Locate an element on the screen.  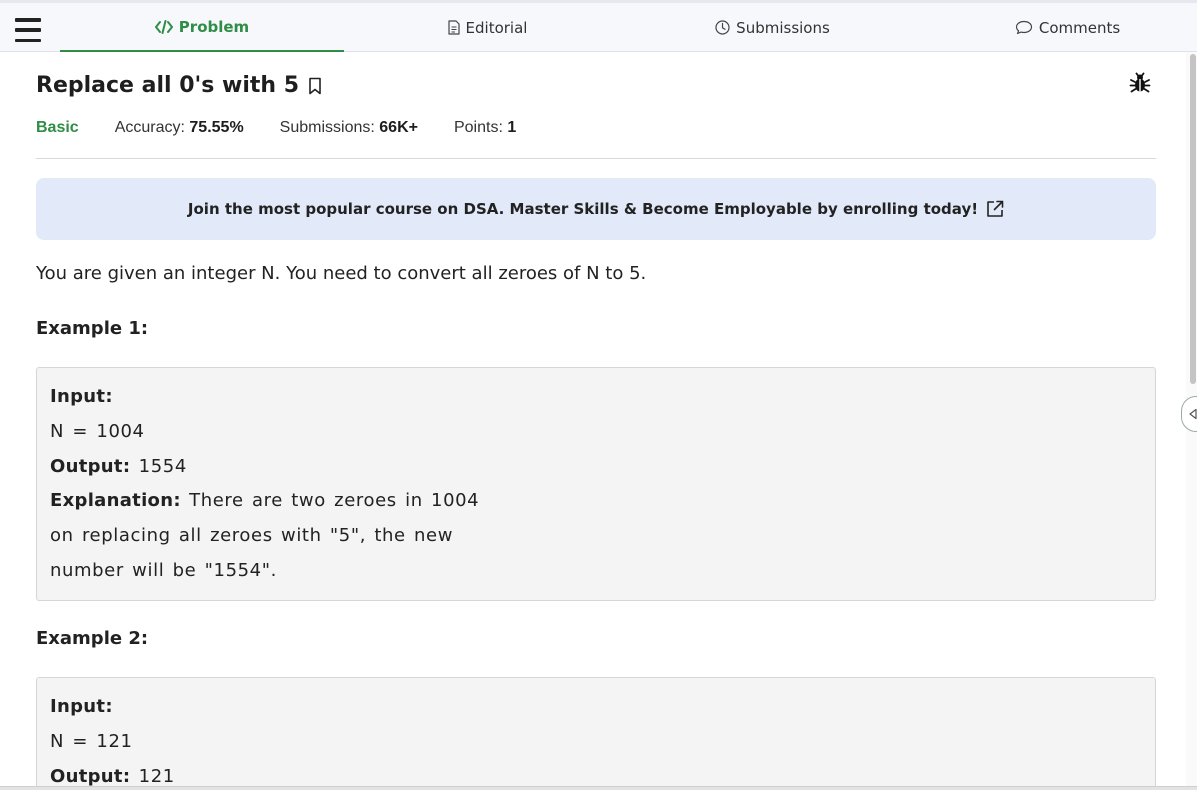
points-stat: Points: 1 is located at coordinates (485, 128).